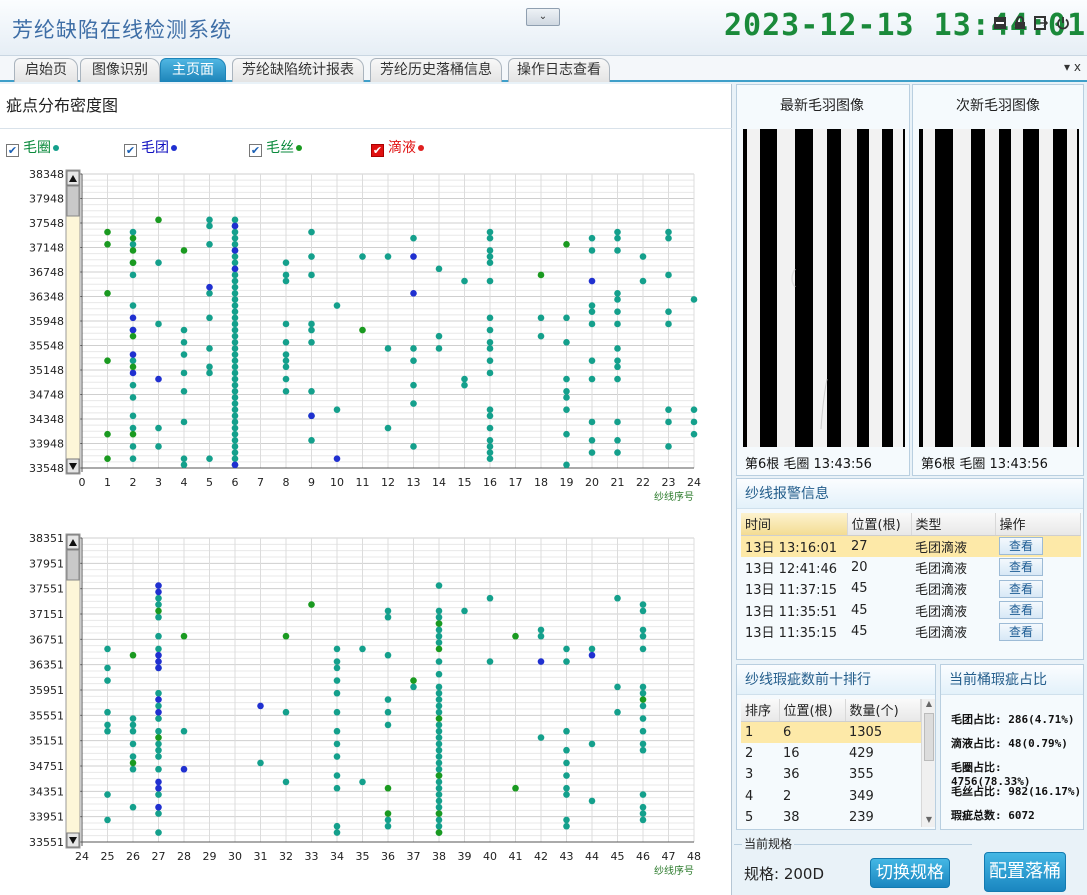  I want to click on tab-tools: ▾ x, so click(1072, 67).